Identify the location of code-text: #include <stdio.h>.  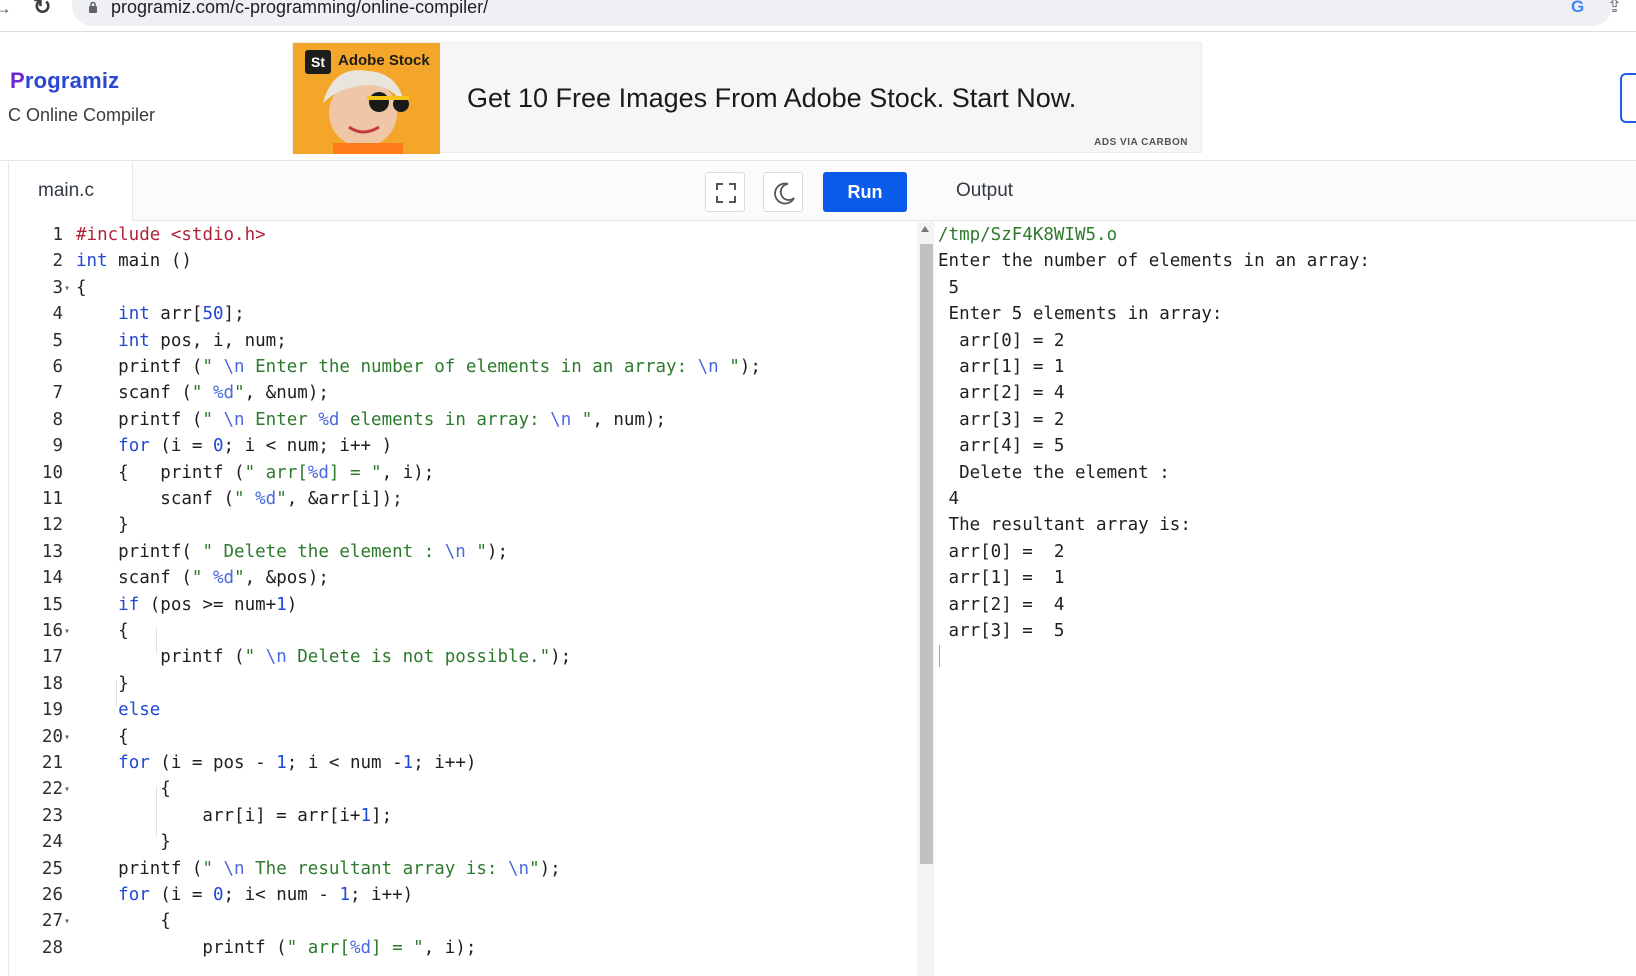
(171, 235).